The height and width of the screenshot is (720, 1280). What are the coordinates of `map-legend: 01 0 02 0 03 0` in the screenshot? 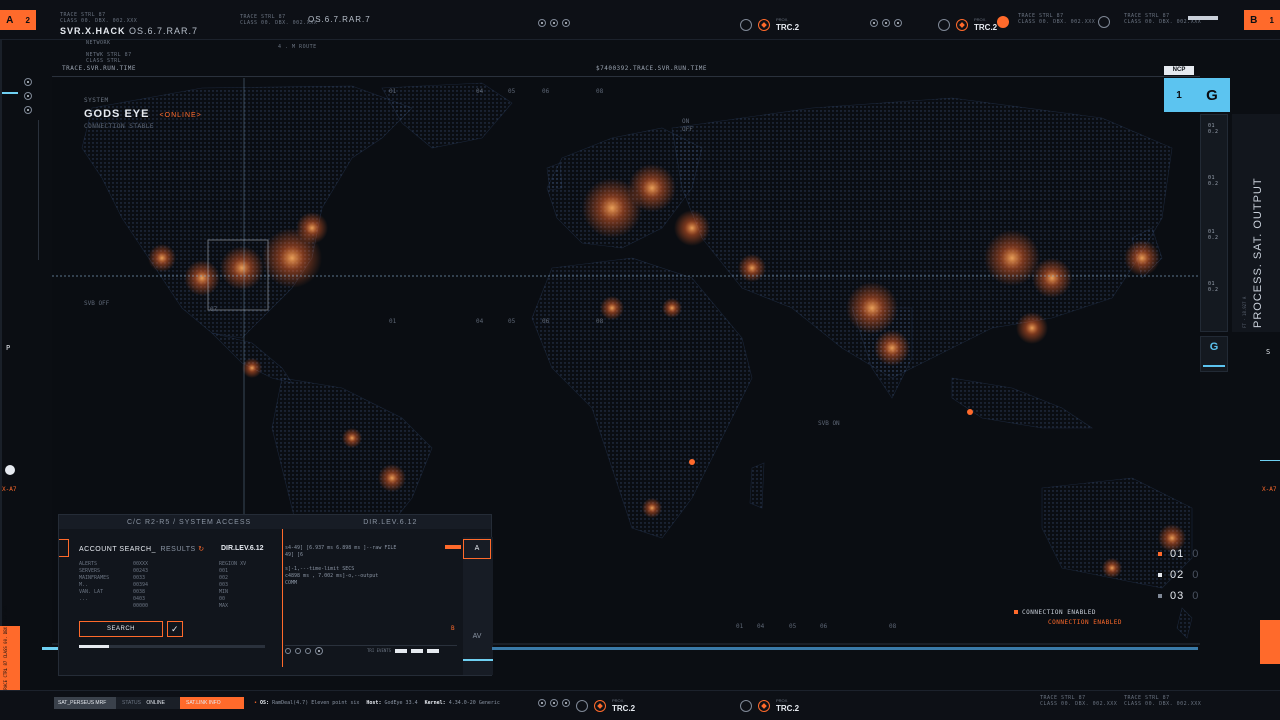 It's located at (1178, 575).